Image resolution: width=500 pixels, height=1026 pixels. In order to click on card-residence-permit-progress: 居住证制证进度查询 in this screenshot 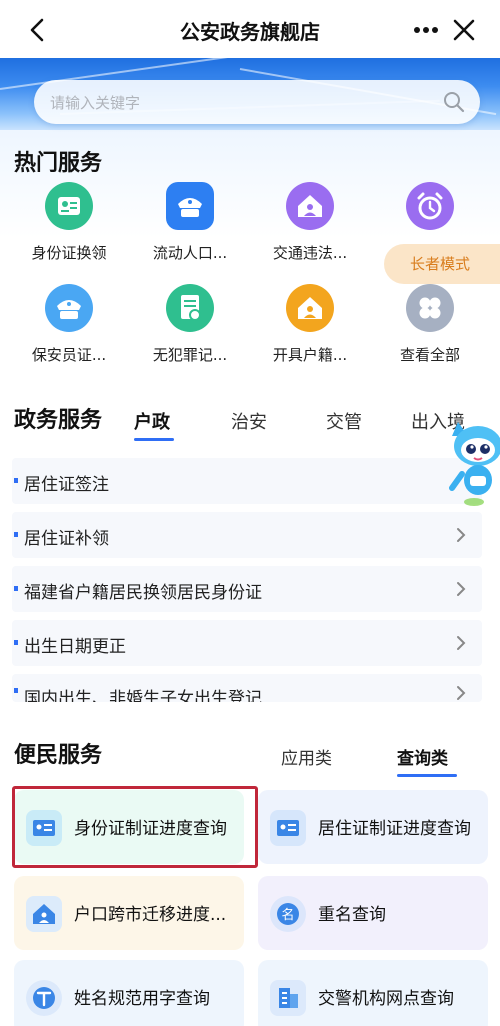, I will do `click(373, 827)`.